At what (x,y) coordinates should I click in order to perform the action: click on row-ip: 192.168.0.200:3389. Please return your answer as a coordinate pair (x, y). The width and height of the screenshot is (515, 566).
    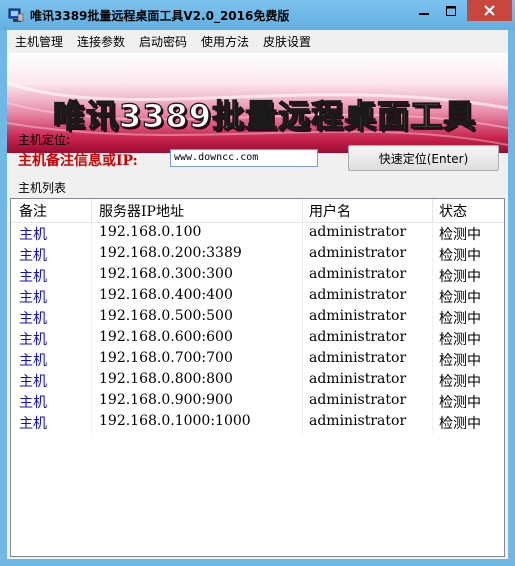
    Looking at the image, I should click on (170, 253).